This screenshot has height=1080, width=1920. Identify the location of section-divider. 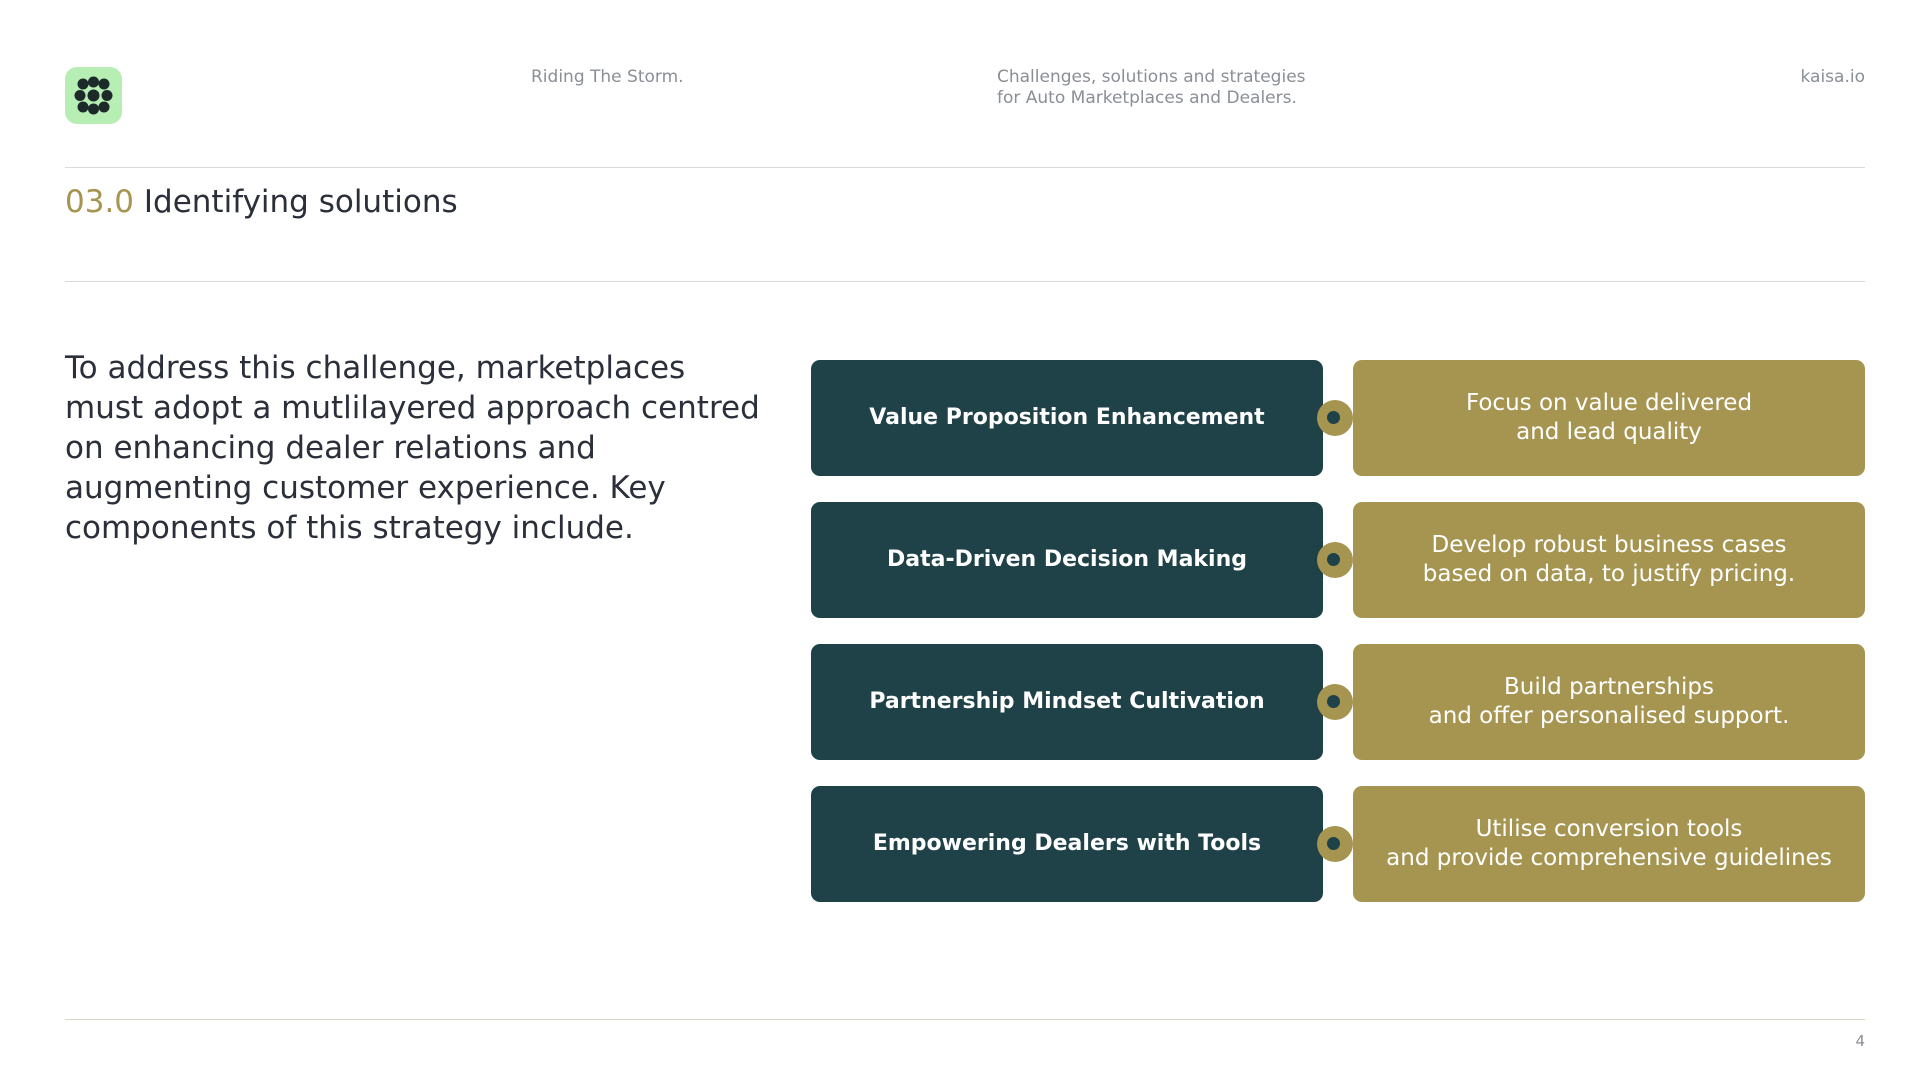
(965, 281).